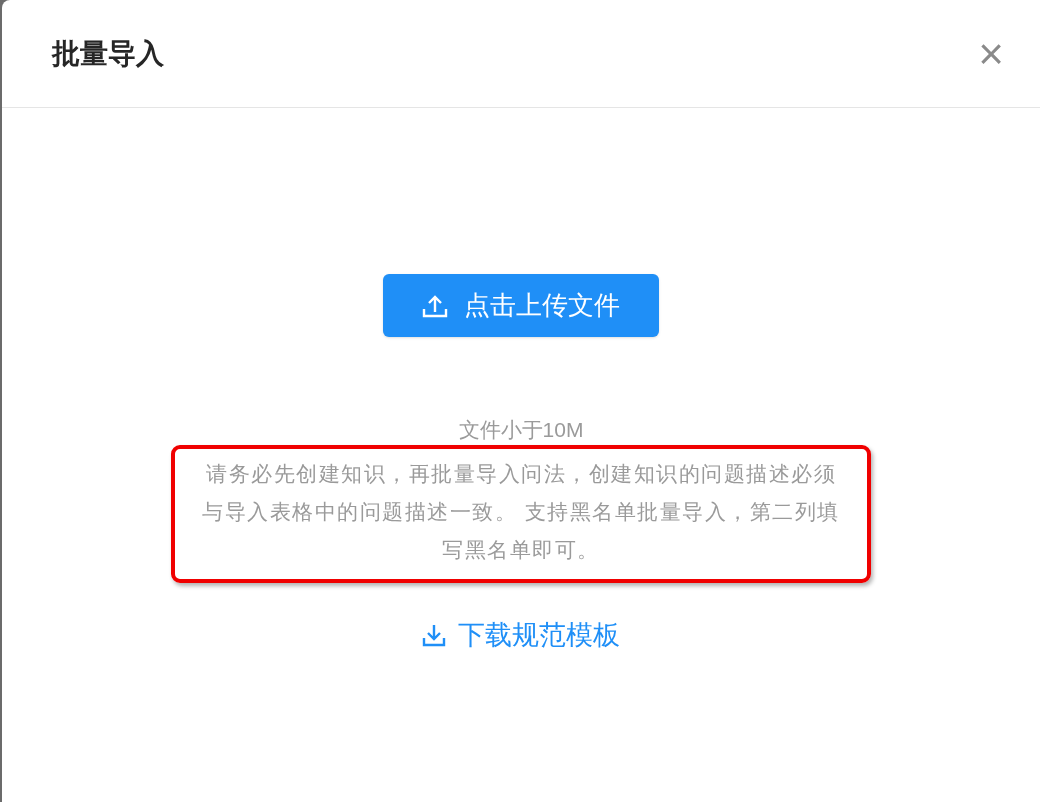 The width and height of the screenshot is (1040, 802). Describe the element at coordinates (521, 635) in the screenshot. I see `template-download-link: 下载规范模板` at that location.